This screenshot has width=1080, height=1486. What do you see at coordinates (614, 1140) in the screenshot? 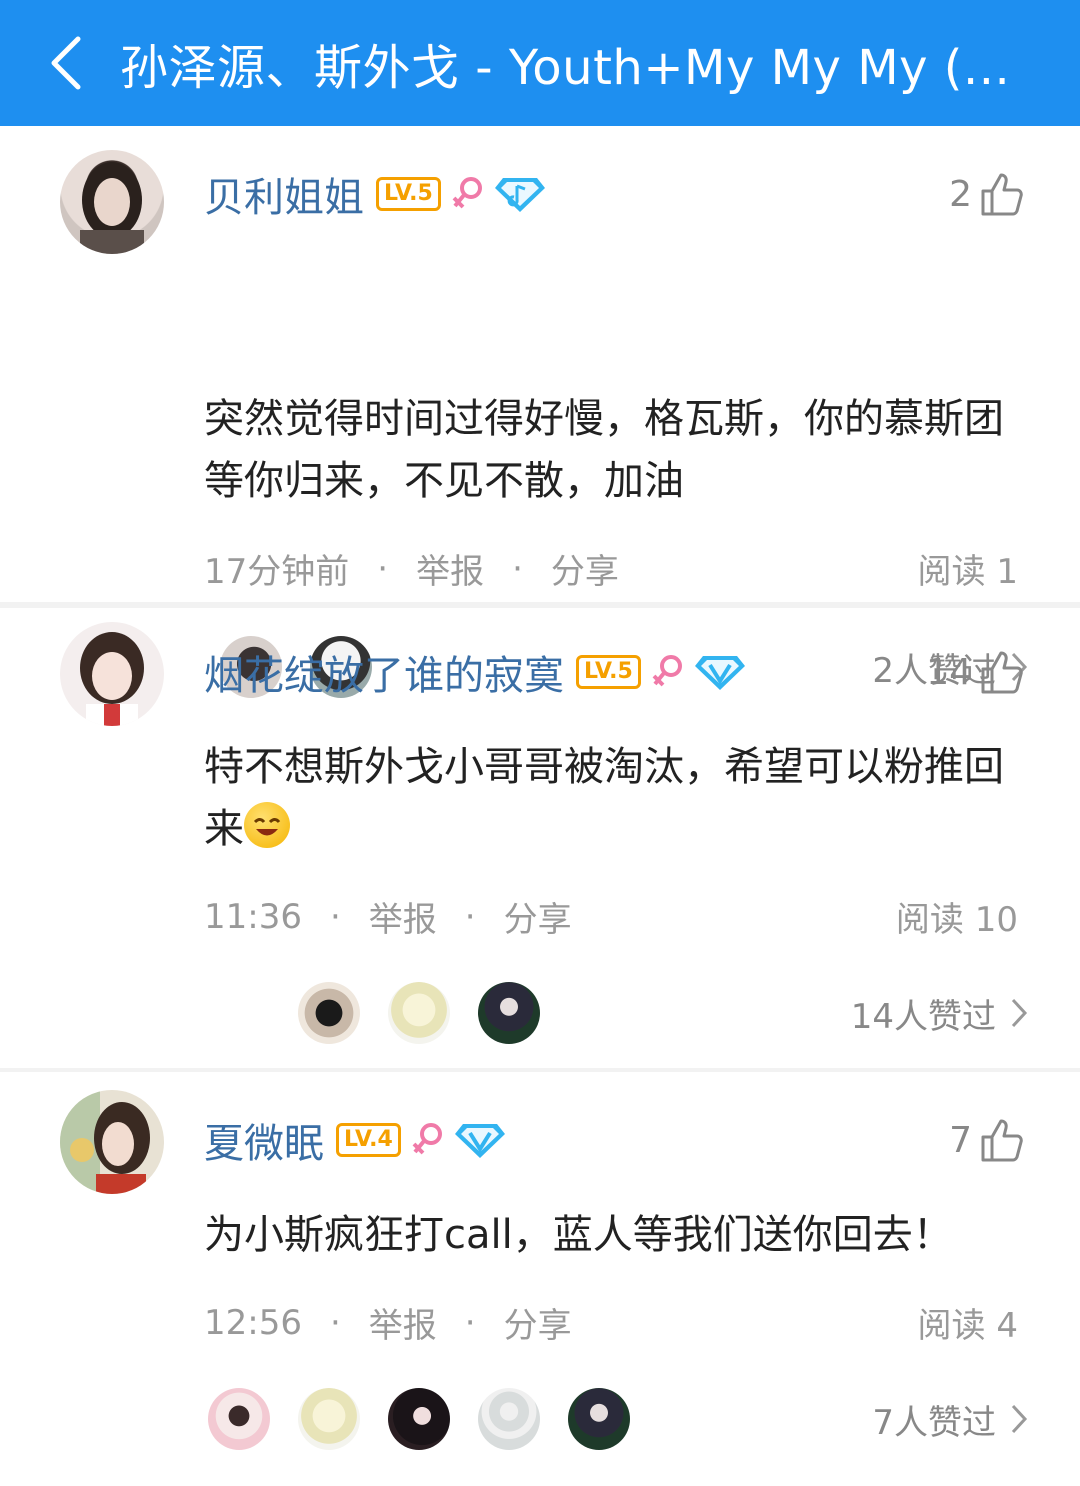
I see `comment-header: 夏微眠 LV.4 7` at bounding box center [614, 1140].